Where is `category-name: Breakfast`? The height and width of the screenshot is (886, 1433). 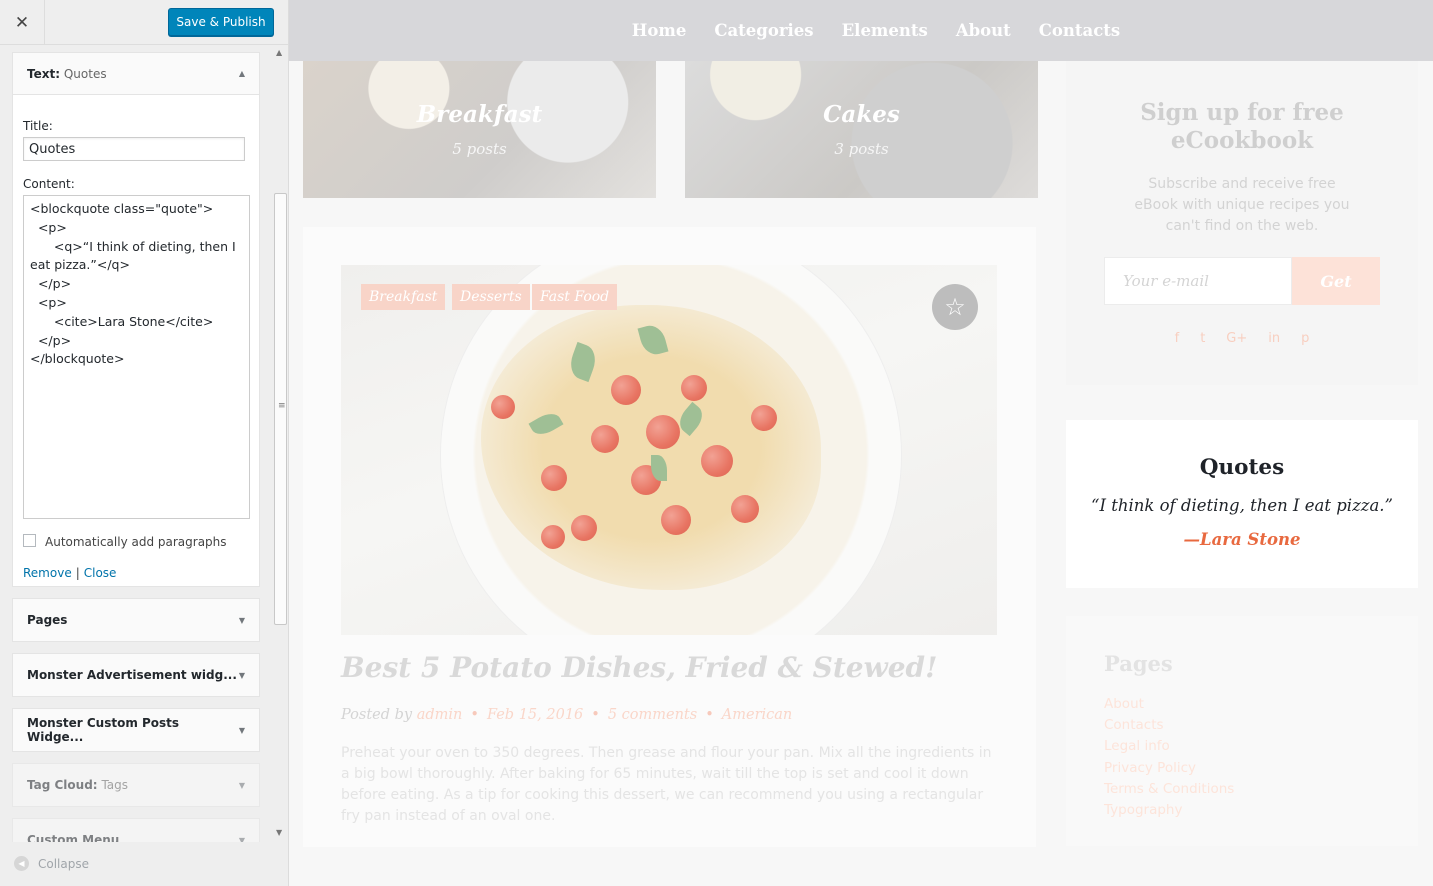 category-name: Breakfast is located at coordinates (479, 114).